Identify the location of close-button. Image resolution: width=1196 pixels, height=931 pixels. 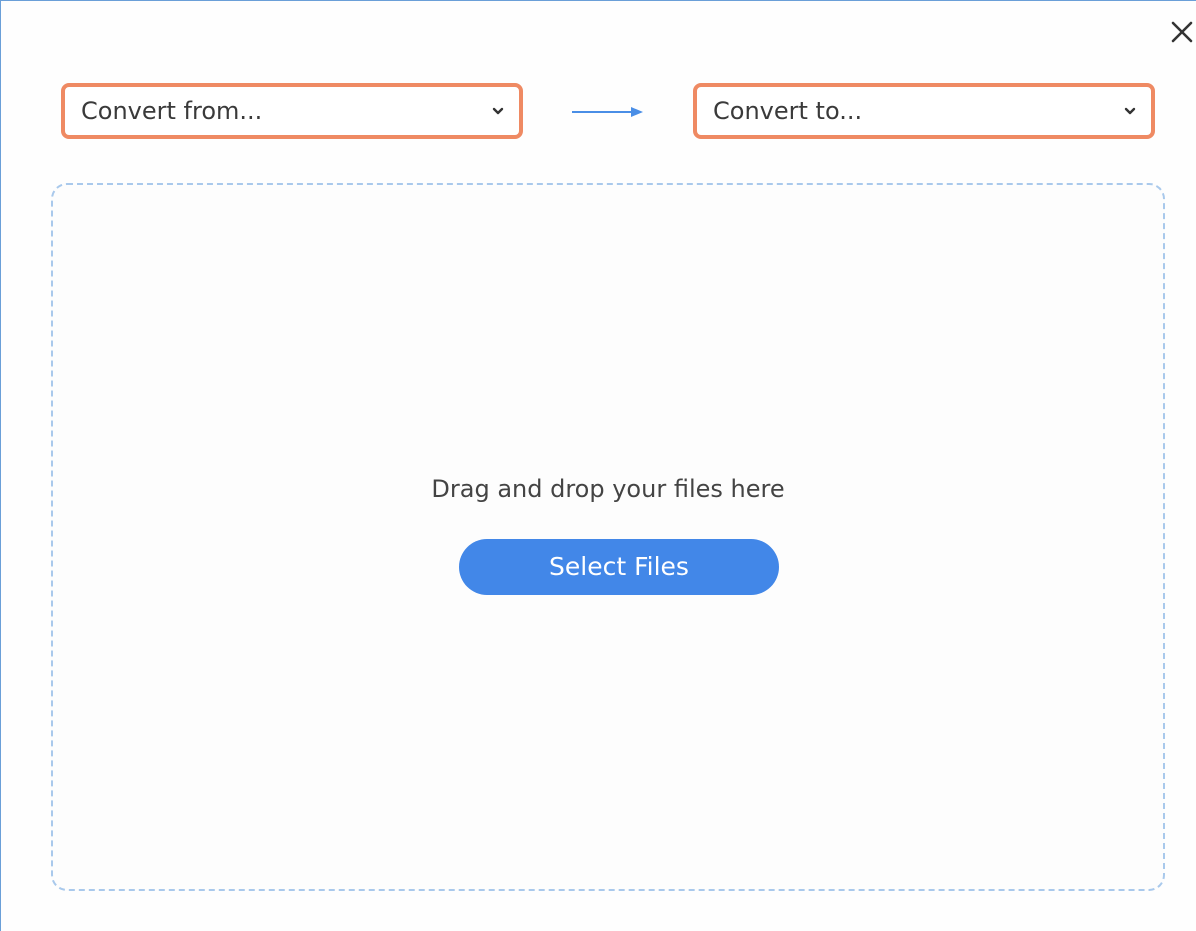
(1181, 32).